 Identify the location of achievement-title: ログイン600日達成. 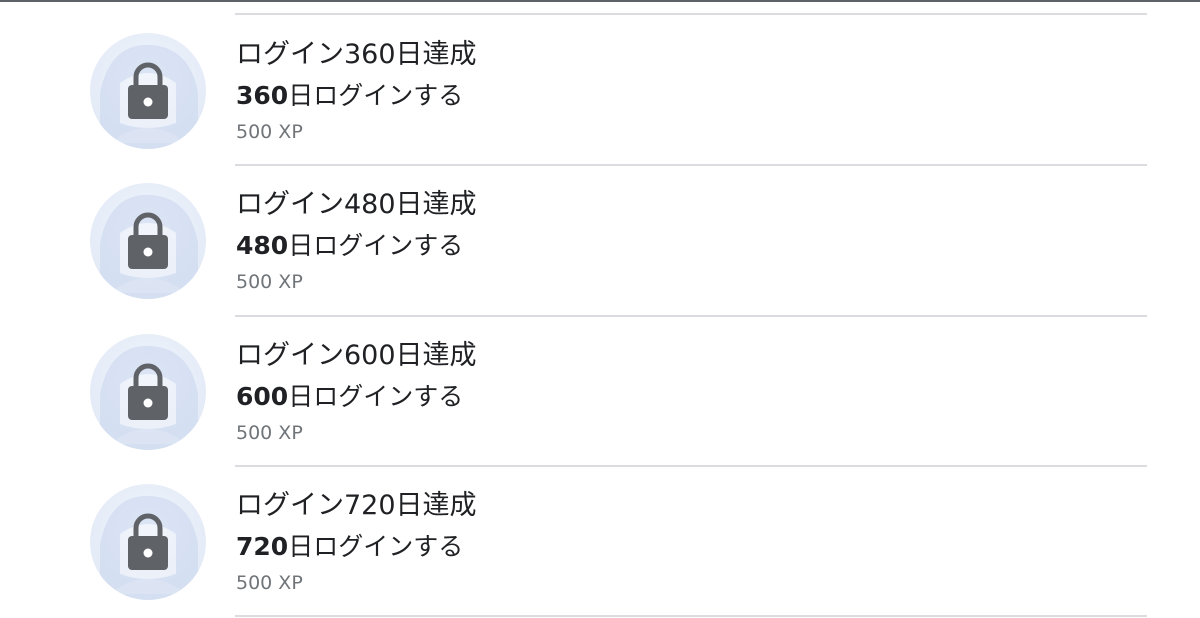
(356, 355).